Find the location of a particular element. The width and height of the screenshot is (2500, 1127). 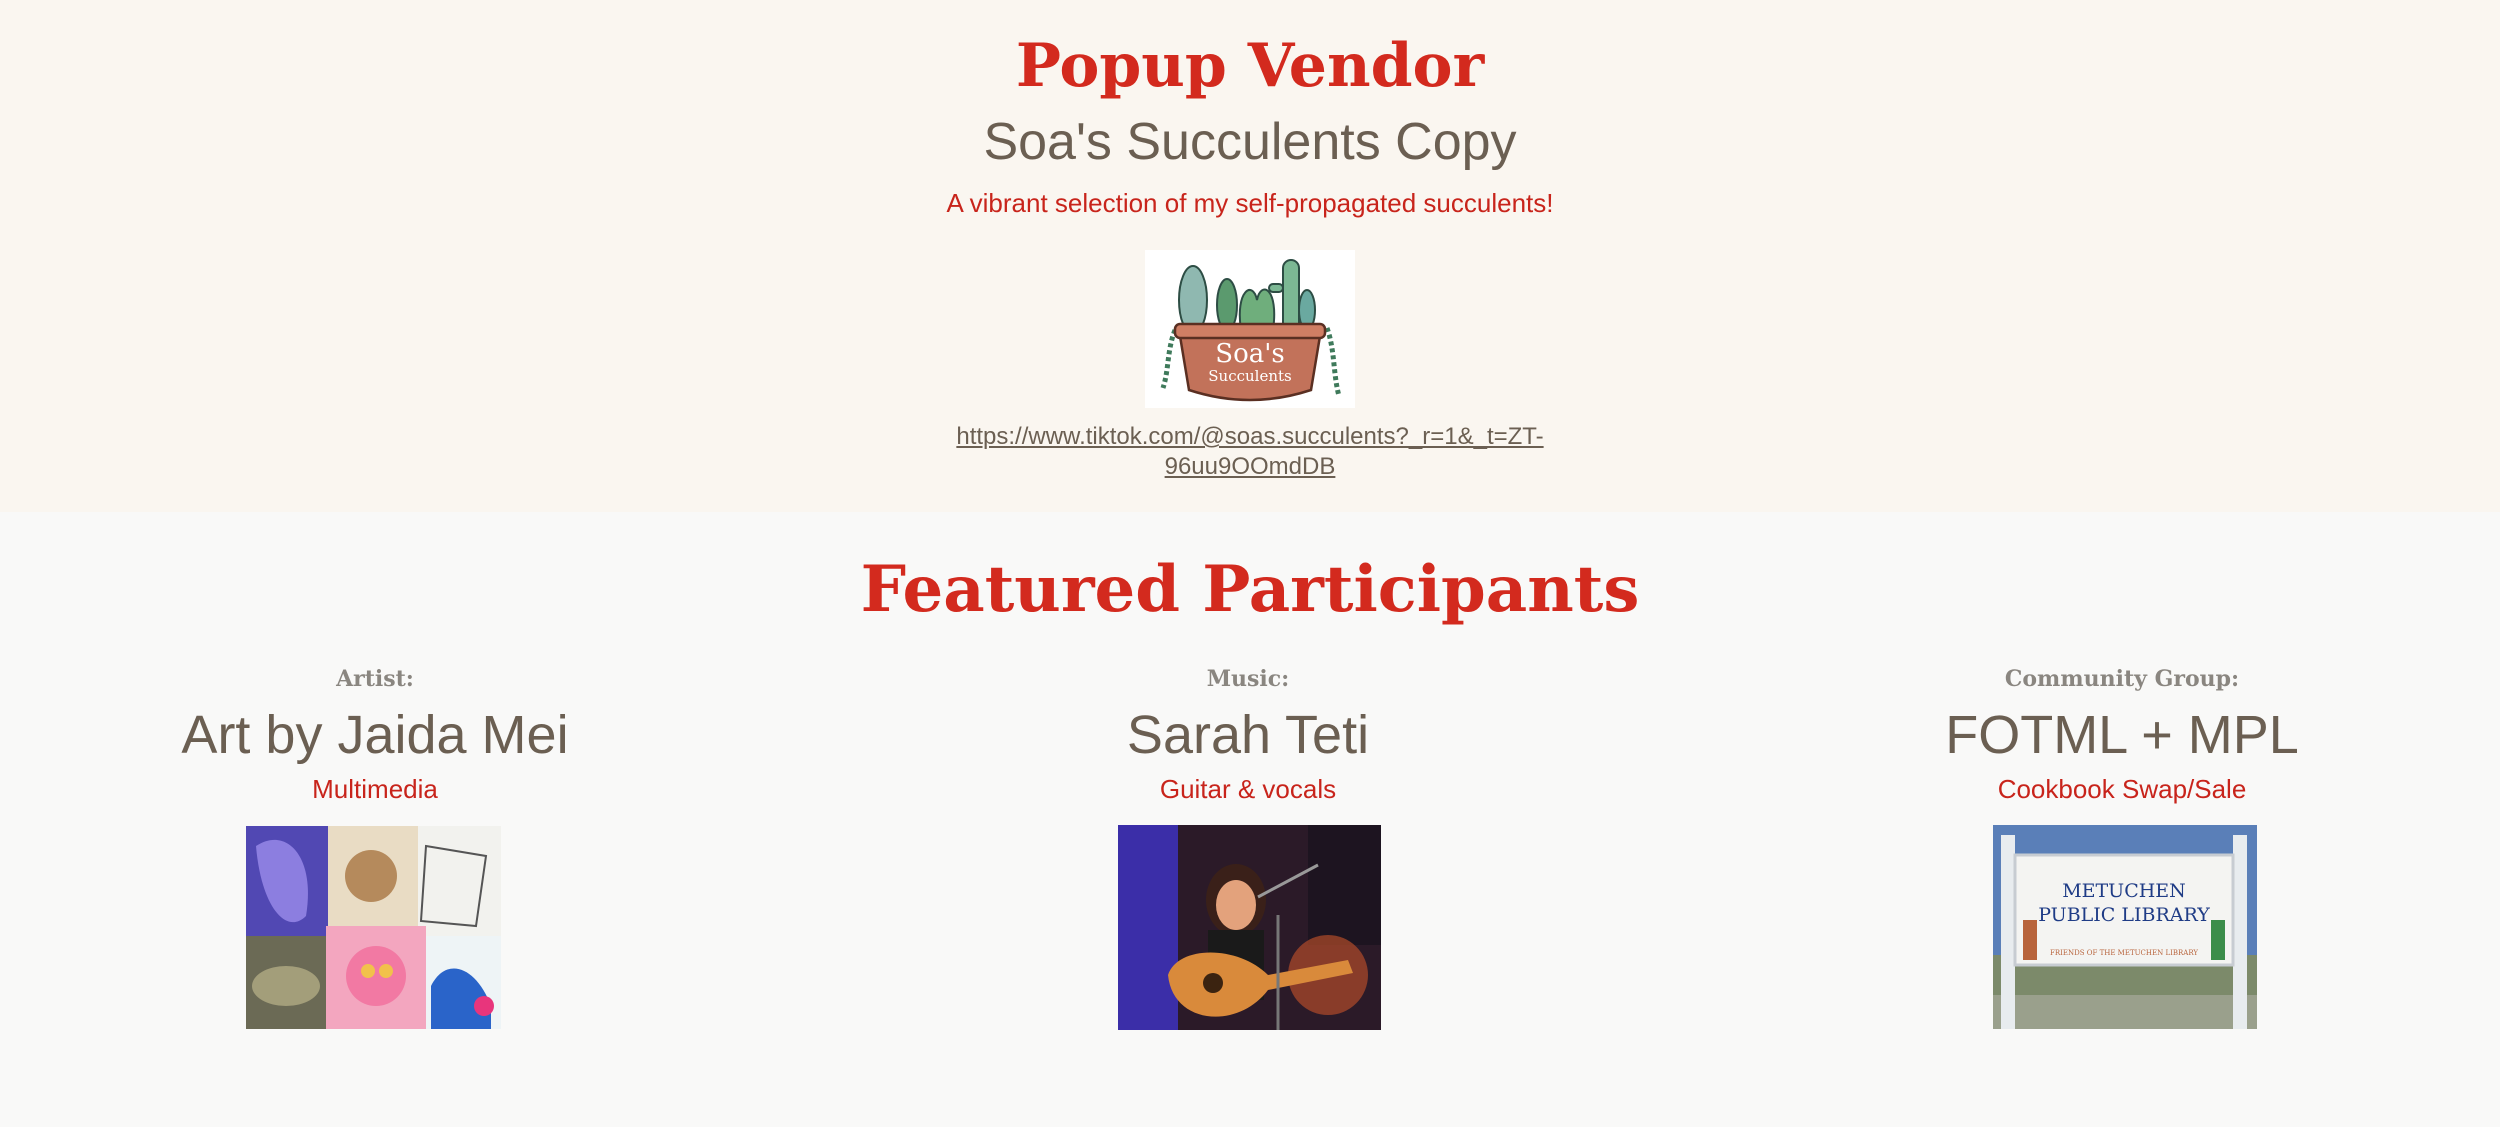

photo-sign-line1: METUCHEN is located at coordinates (2124, 891).